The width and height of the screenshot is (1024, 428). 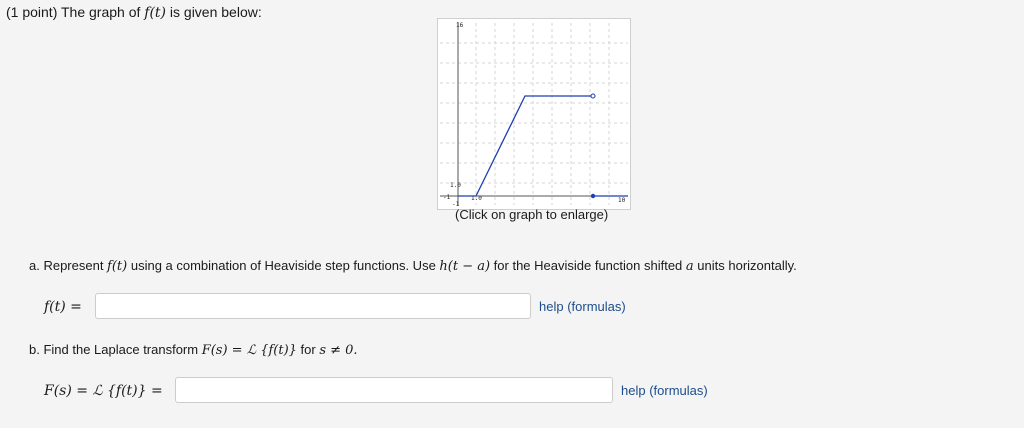 I want to click on header-text-prefix: (1 point) The graph of, so click(x=75, y=12).